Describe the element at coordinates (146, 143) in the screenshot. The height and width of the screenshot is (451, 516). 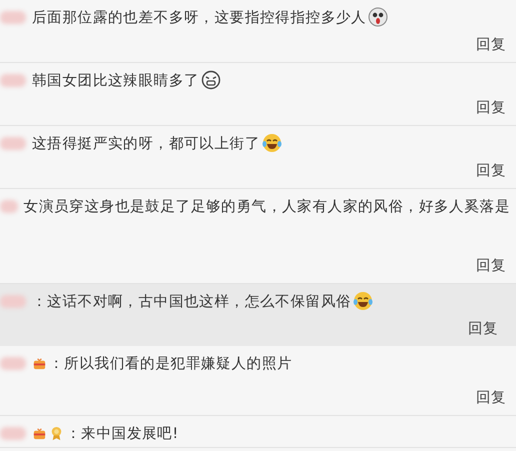
I see `comment-text: 这捂得挺严实的呀，都可以上街了` at that location.